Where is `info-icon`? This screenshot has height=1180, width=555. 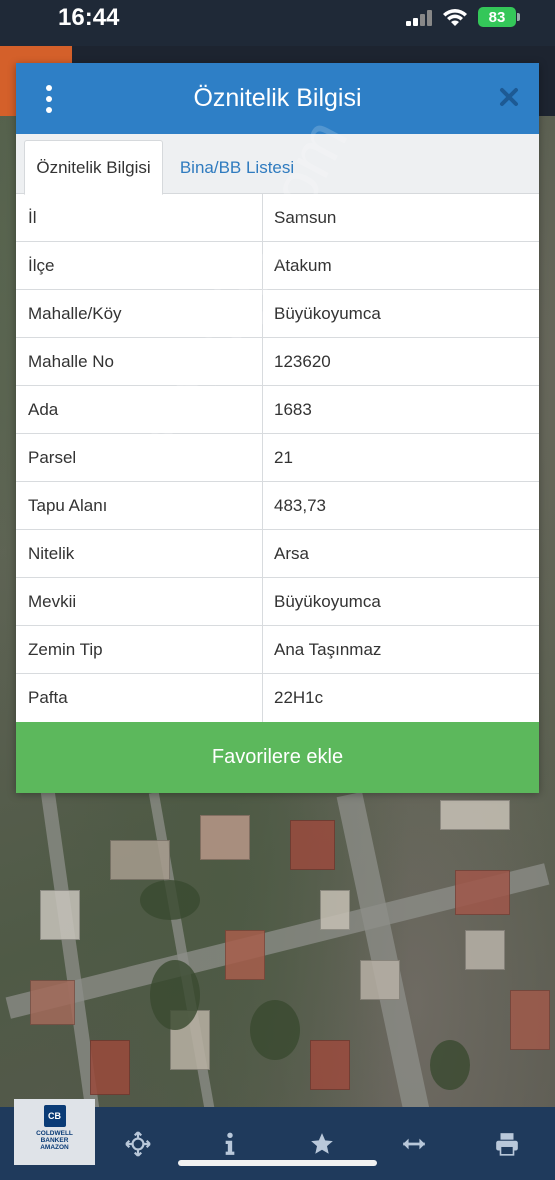
info-icon is located at coordinates (230, 1144).